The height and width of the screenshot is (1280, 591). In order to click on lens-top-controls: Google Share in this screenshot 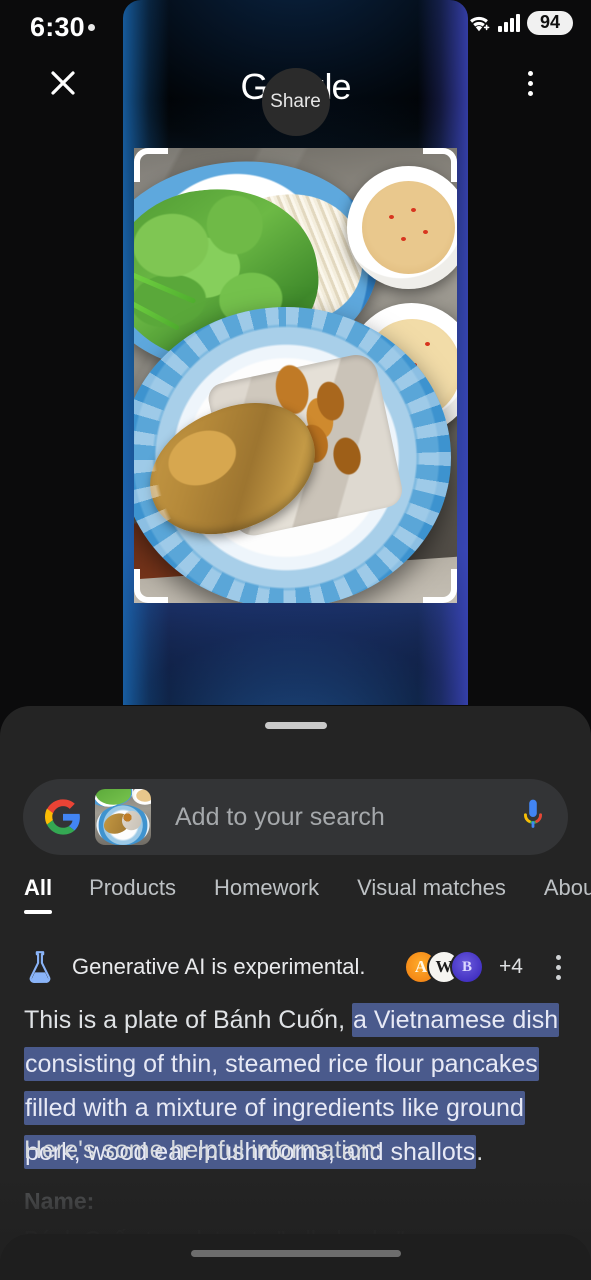, I will do `click(295, 94)`.